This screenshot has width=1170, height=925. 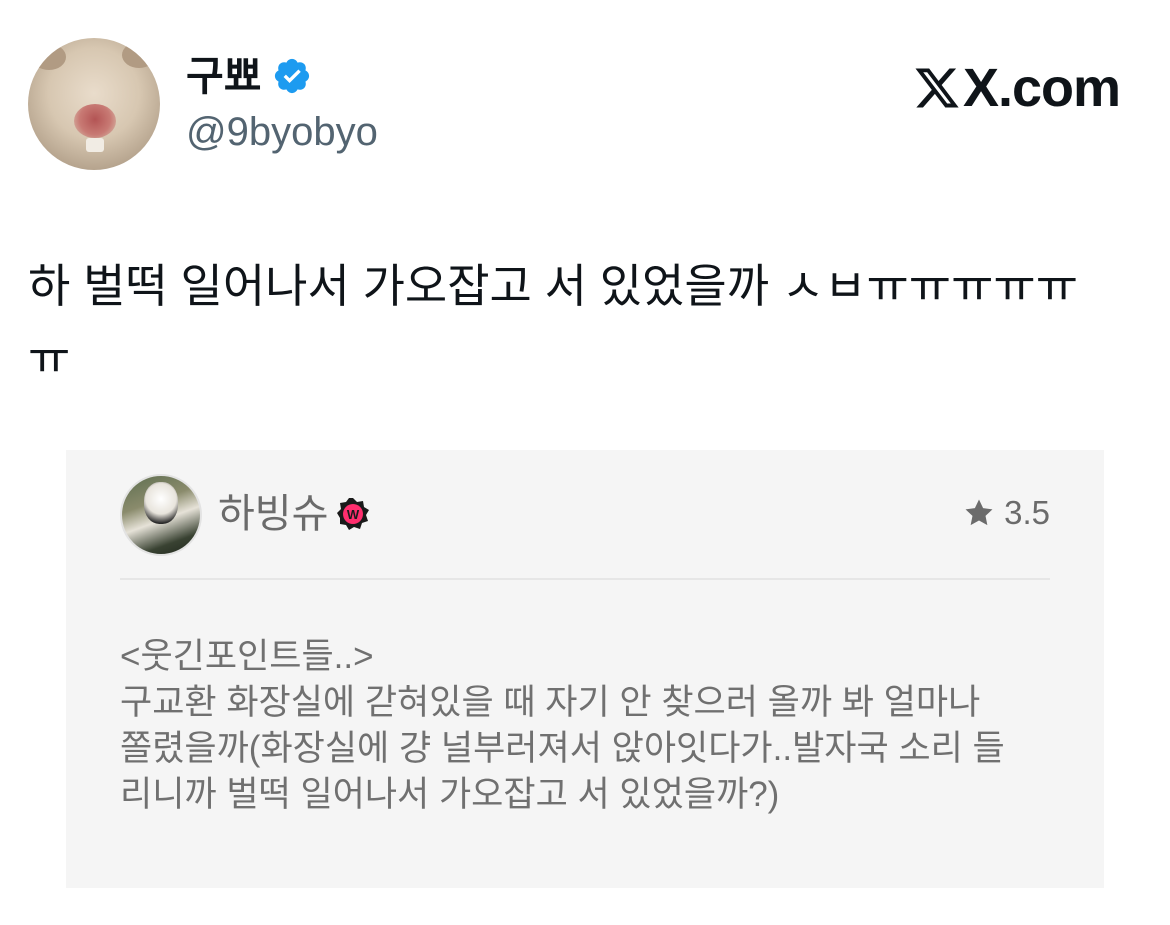 I want to click on rating: 3.5, so click(x=1006, y=513).